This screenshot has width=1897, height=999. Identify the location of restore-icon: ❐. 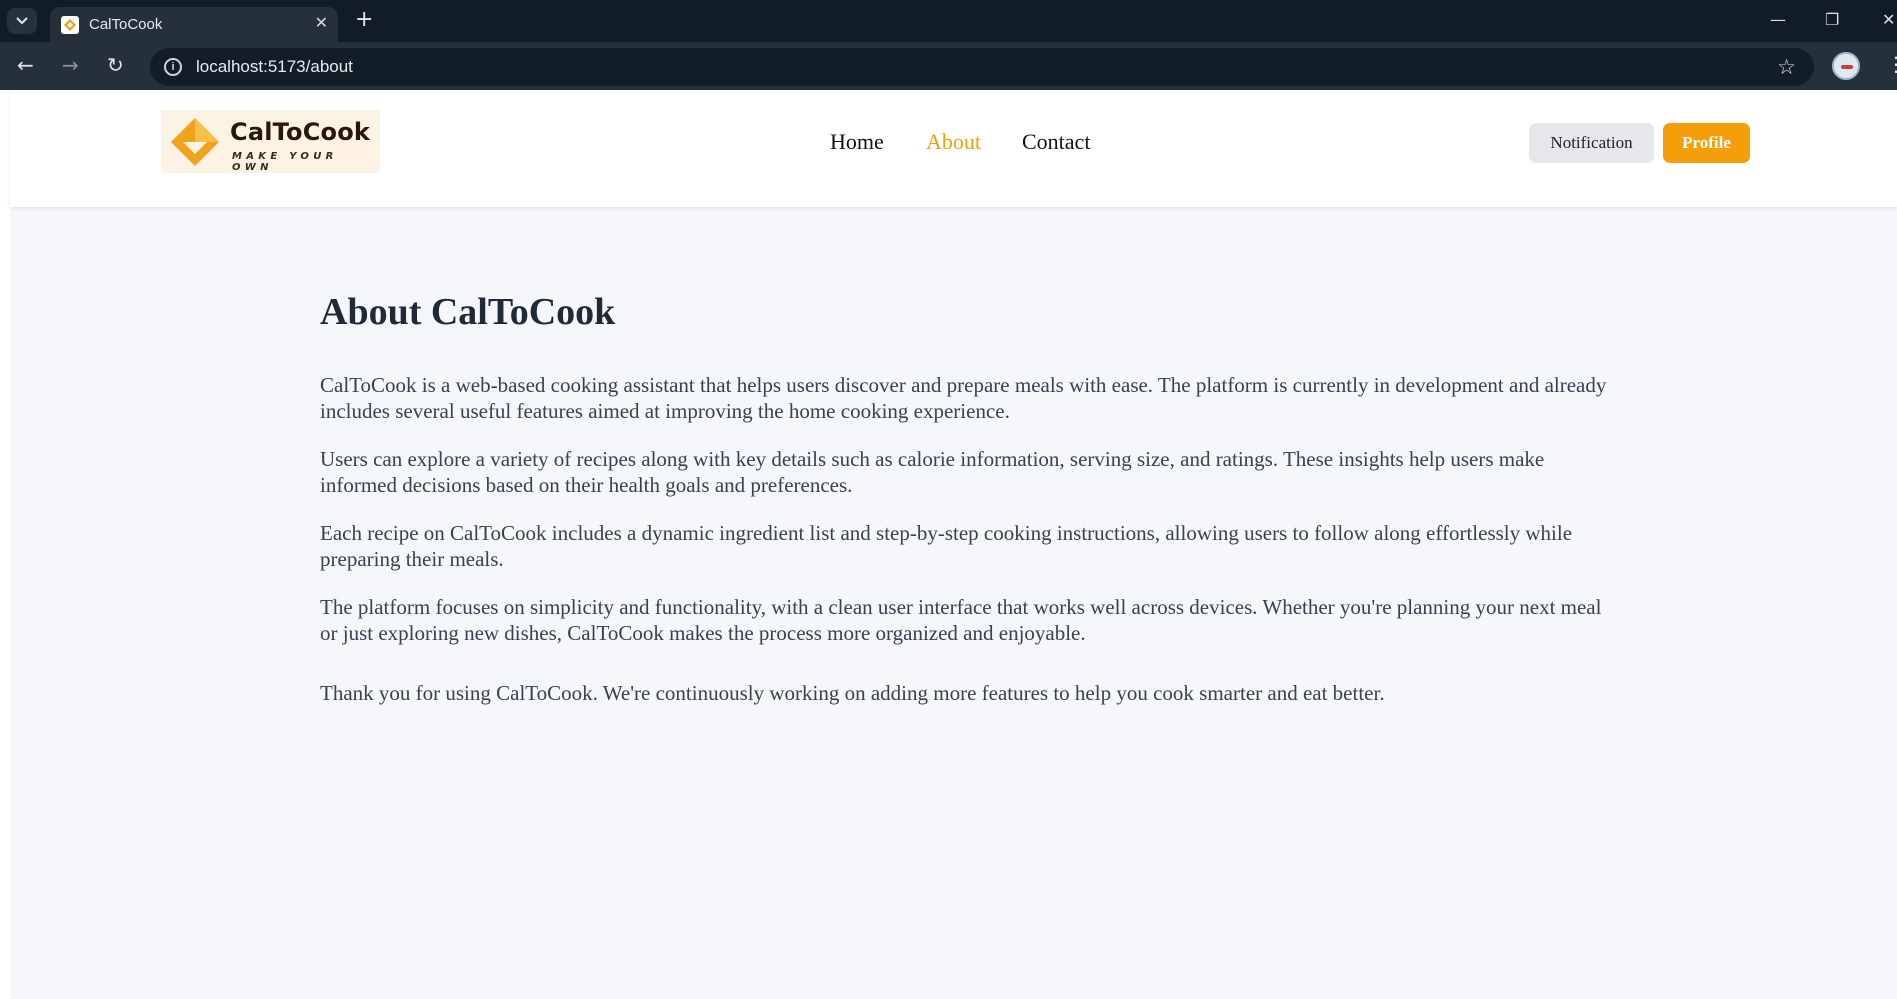
(1832, 19).